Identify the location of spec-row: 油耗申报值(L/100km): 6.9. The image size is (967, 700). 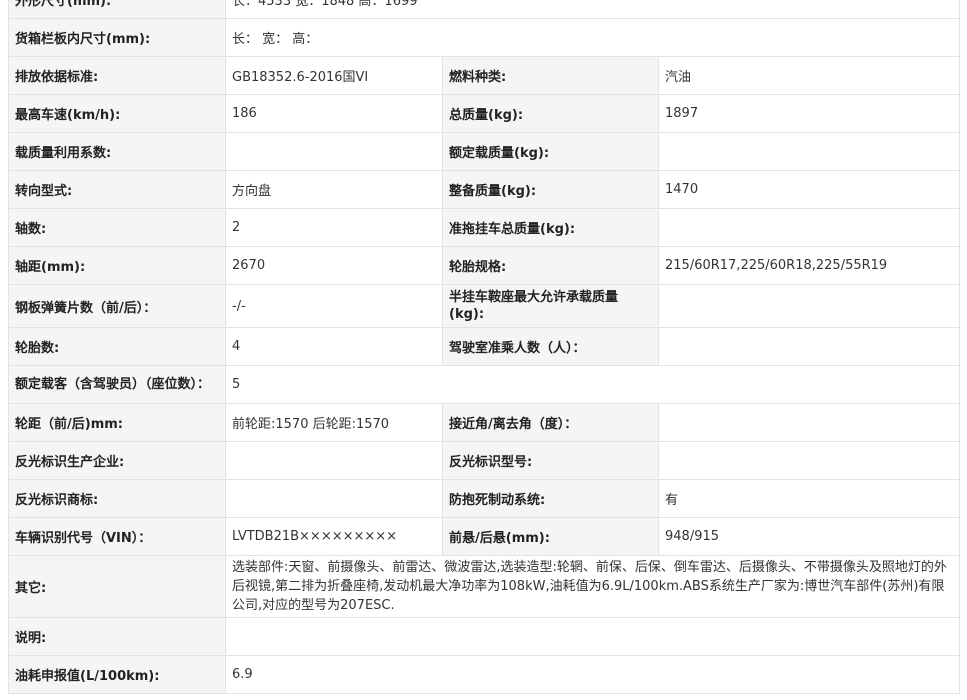
(484, 674).